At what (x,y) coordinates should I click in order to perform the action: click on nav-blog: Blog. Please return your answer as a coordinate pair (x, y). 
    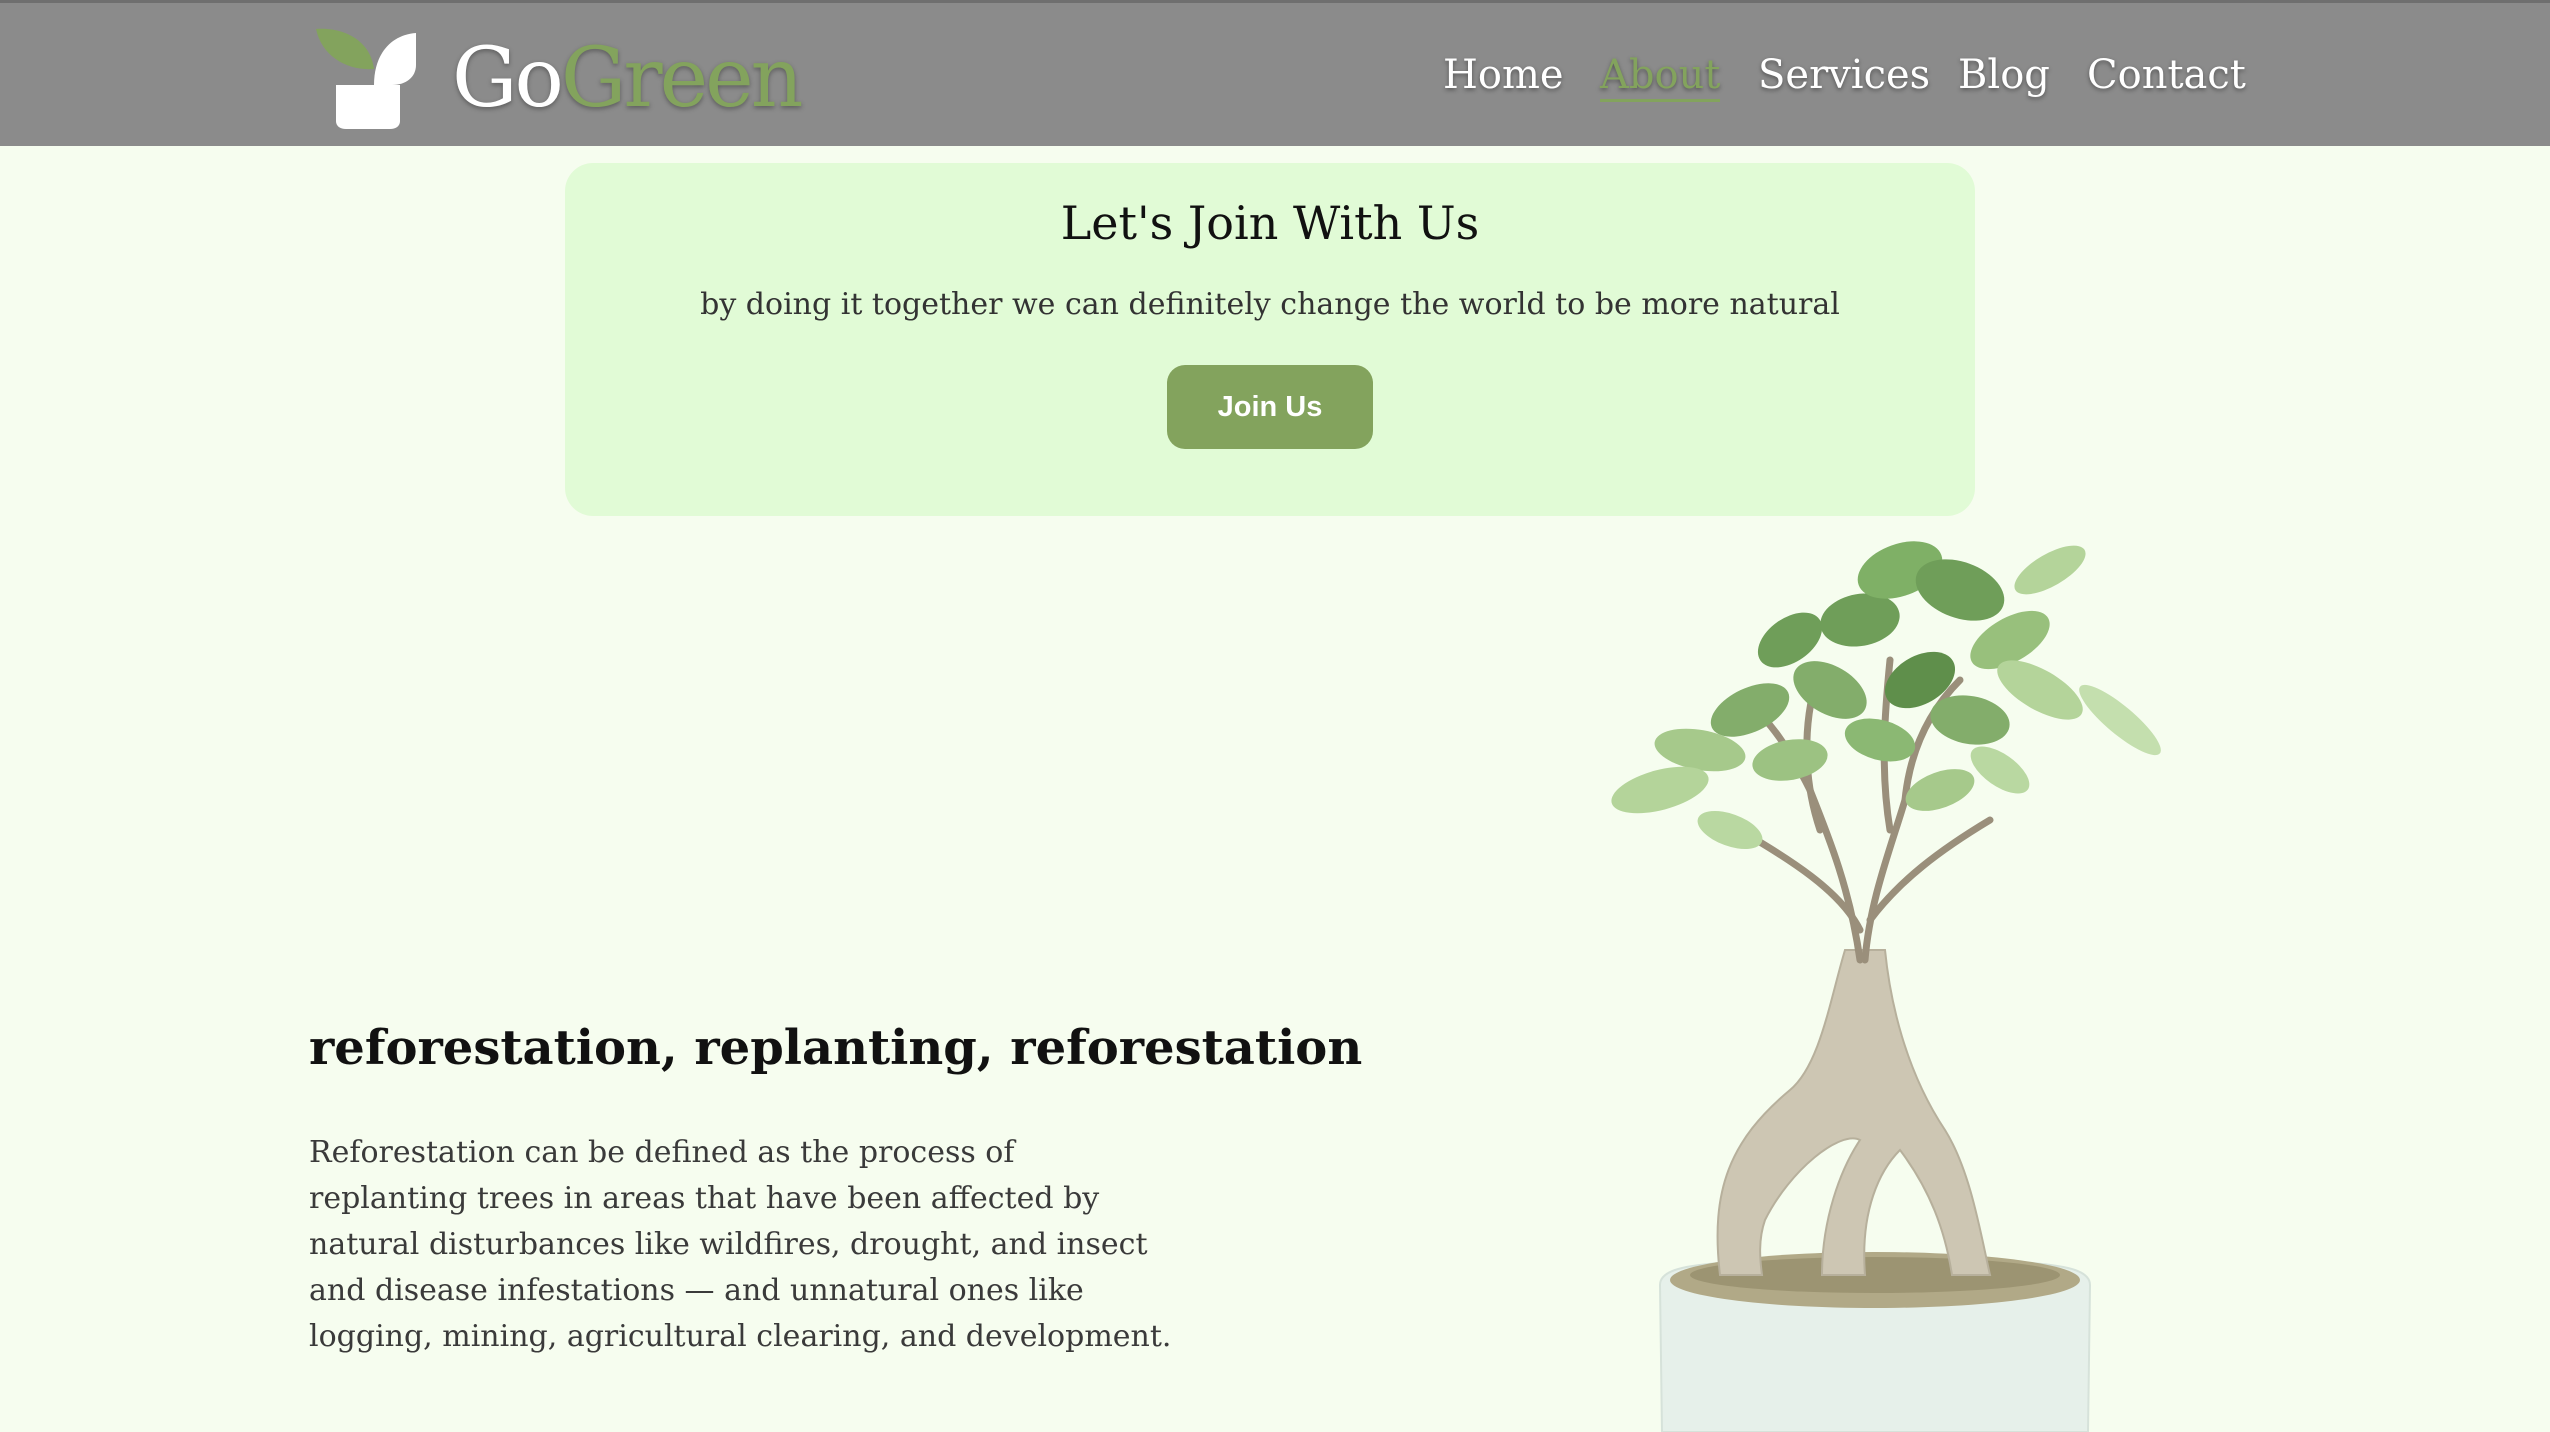
    Looking at the image, I should click on (2004, 75).